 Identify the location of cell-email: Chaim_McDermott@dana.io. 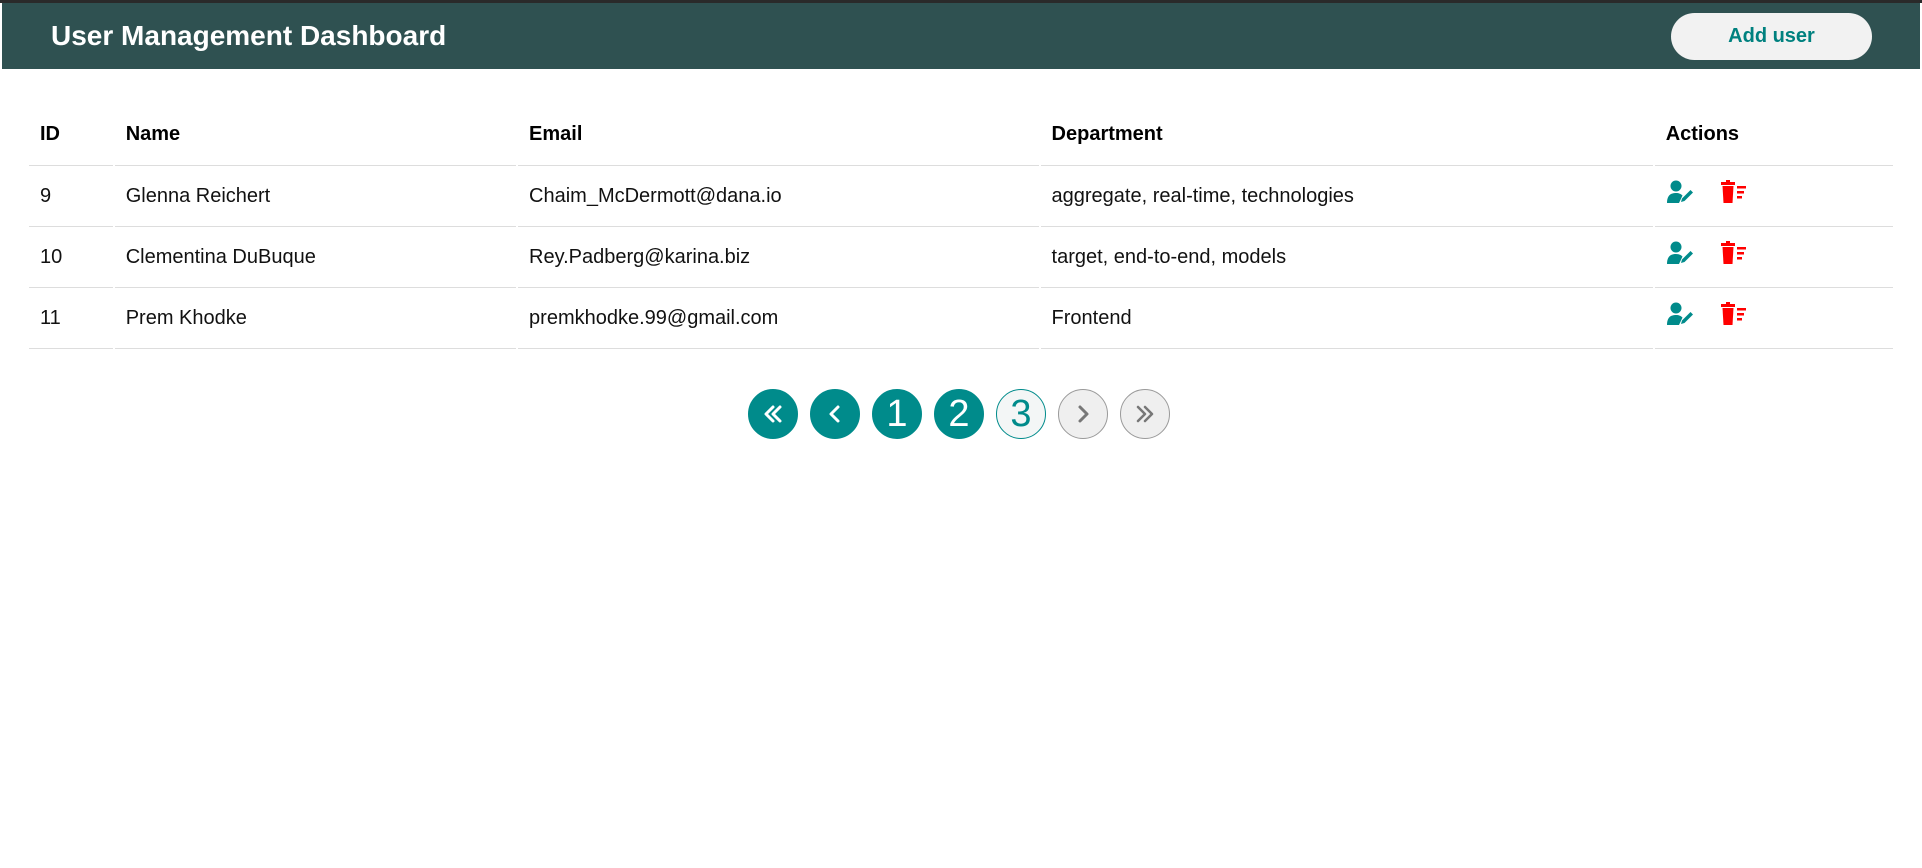
(778, 196).